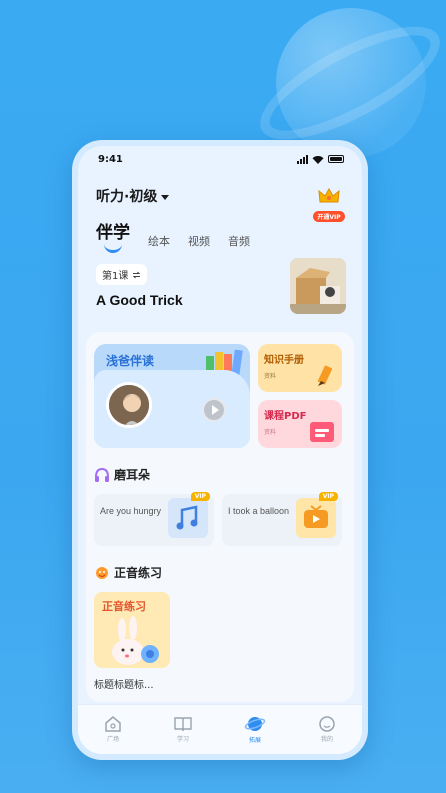 The width and height of the screenshot is (446, 793). I want to click on wifi-icon, so click(318, 159).